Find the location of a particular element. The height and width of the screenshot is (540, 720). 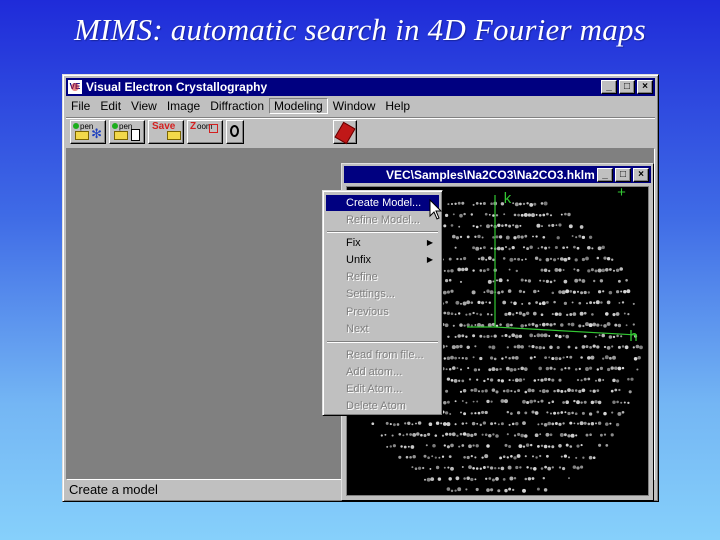

hklm-title: VEC\Samples\Na2CO3\Na2CO3.hklm is located at coordinates (490, 174).